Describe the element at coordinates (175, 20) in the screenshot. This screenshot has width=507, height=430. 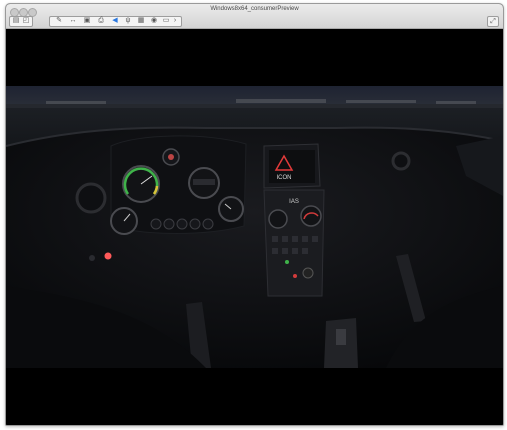
I see `chevron-right-icon: ›` at that location.